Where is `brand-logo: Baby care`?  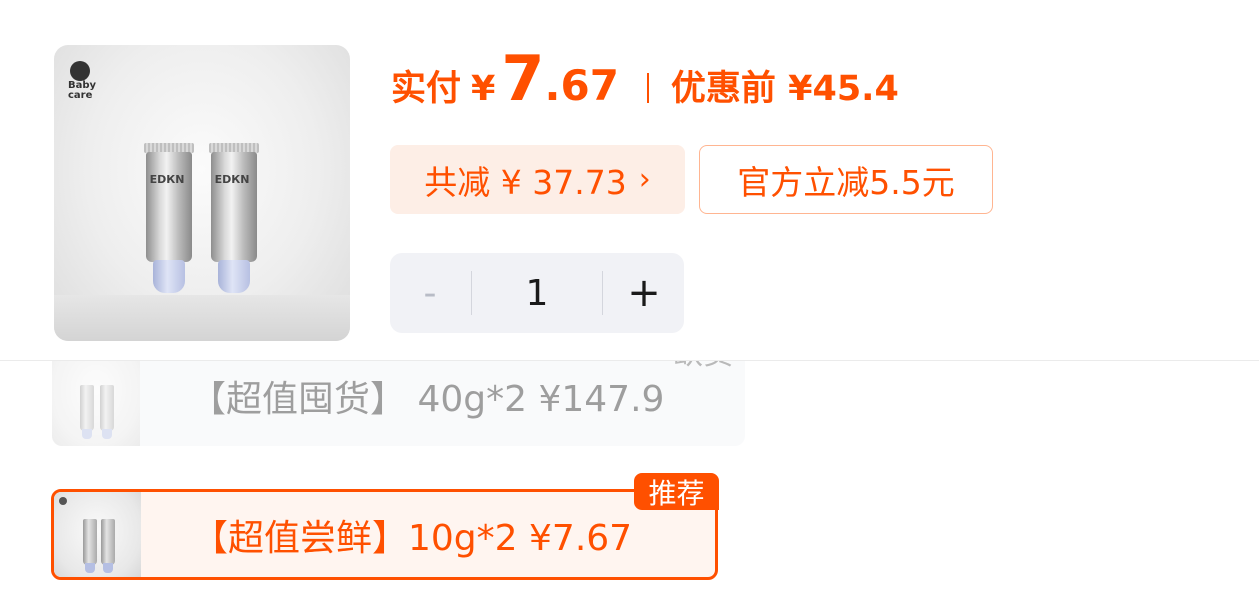
brand-logo: Baby care is located at coordinates (83, 81).